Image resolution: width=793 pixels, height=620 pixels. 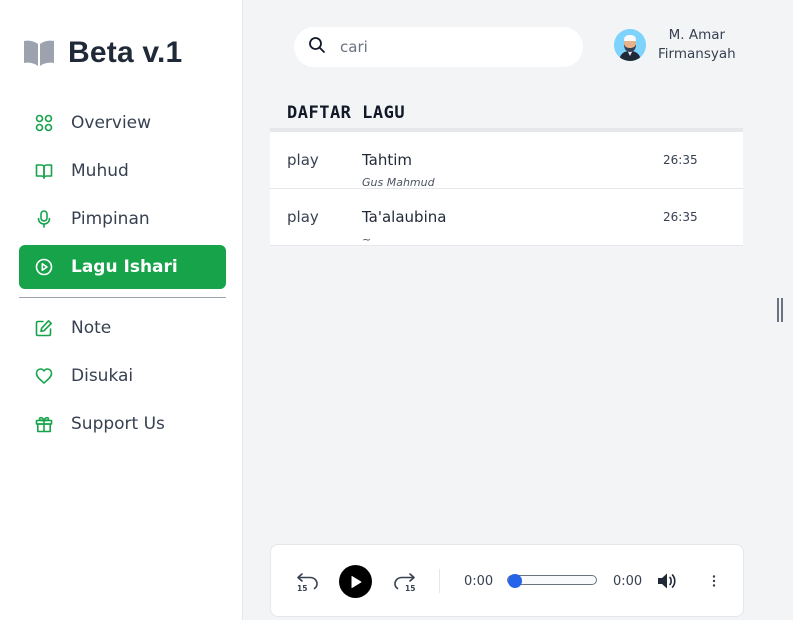 What do you see at coordinates (507, 580) in the screenshot?
I see `audio-player: 15 15 0:00 0:00` at bounding box center [507, 580].